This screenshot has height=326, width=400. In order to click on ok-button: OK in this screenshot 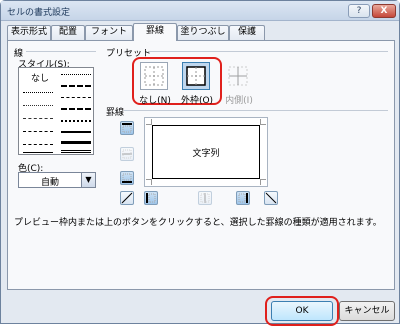, I will do `click(302, 311)`.